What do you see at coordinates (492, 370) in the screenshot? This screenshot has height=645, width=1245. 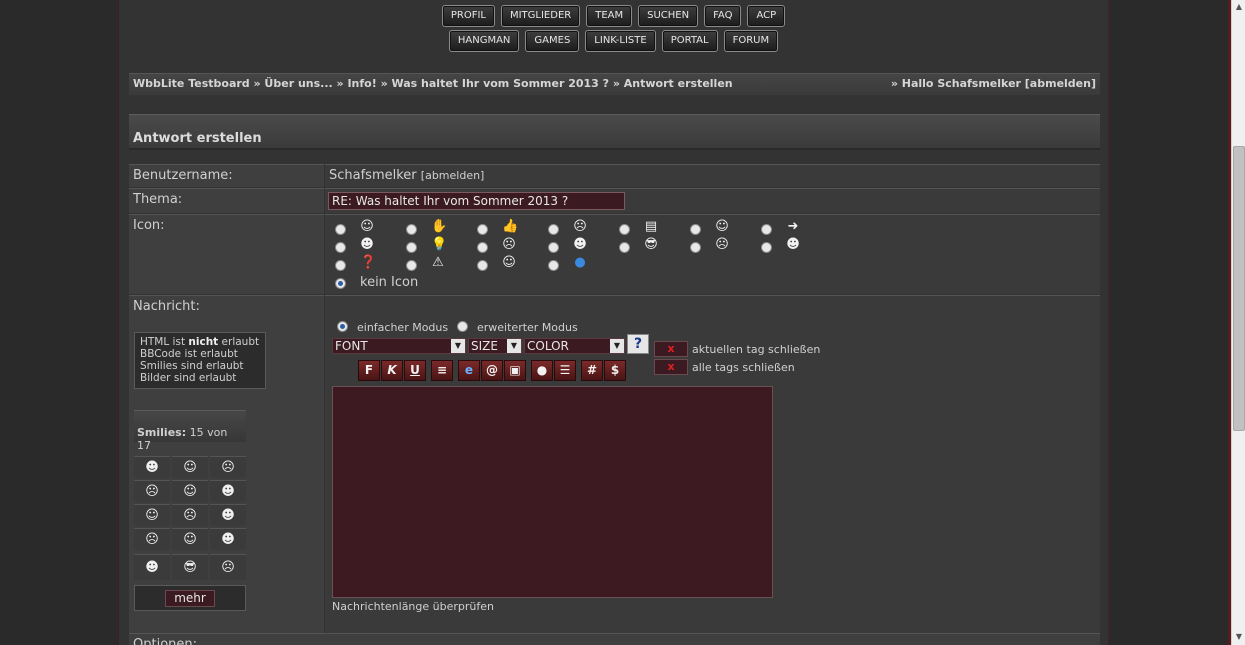 I see `email-icon: @` at bounding box center [492, 370].